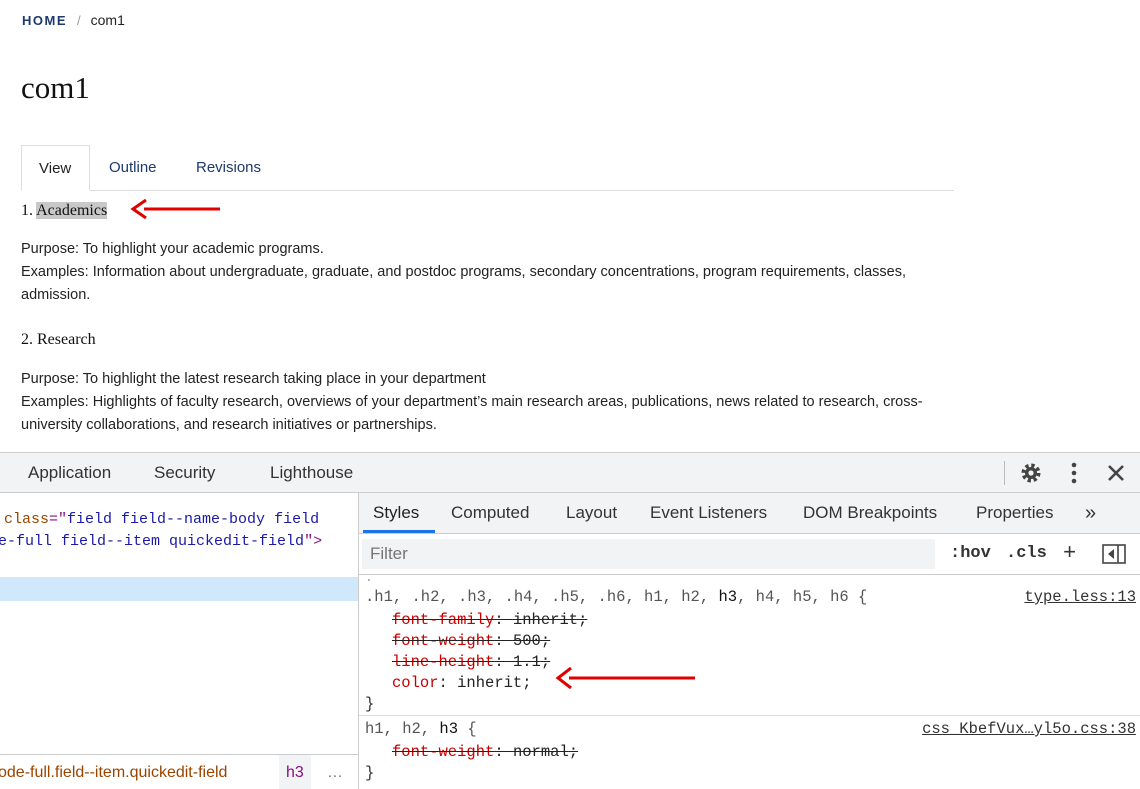 This screenshot has height=789, width=1140. Describe the element at coordinates (1074, 473) in the screenshot. I see `kebab-menu-icon` at that location.